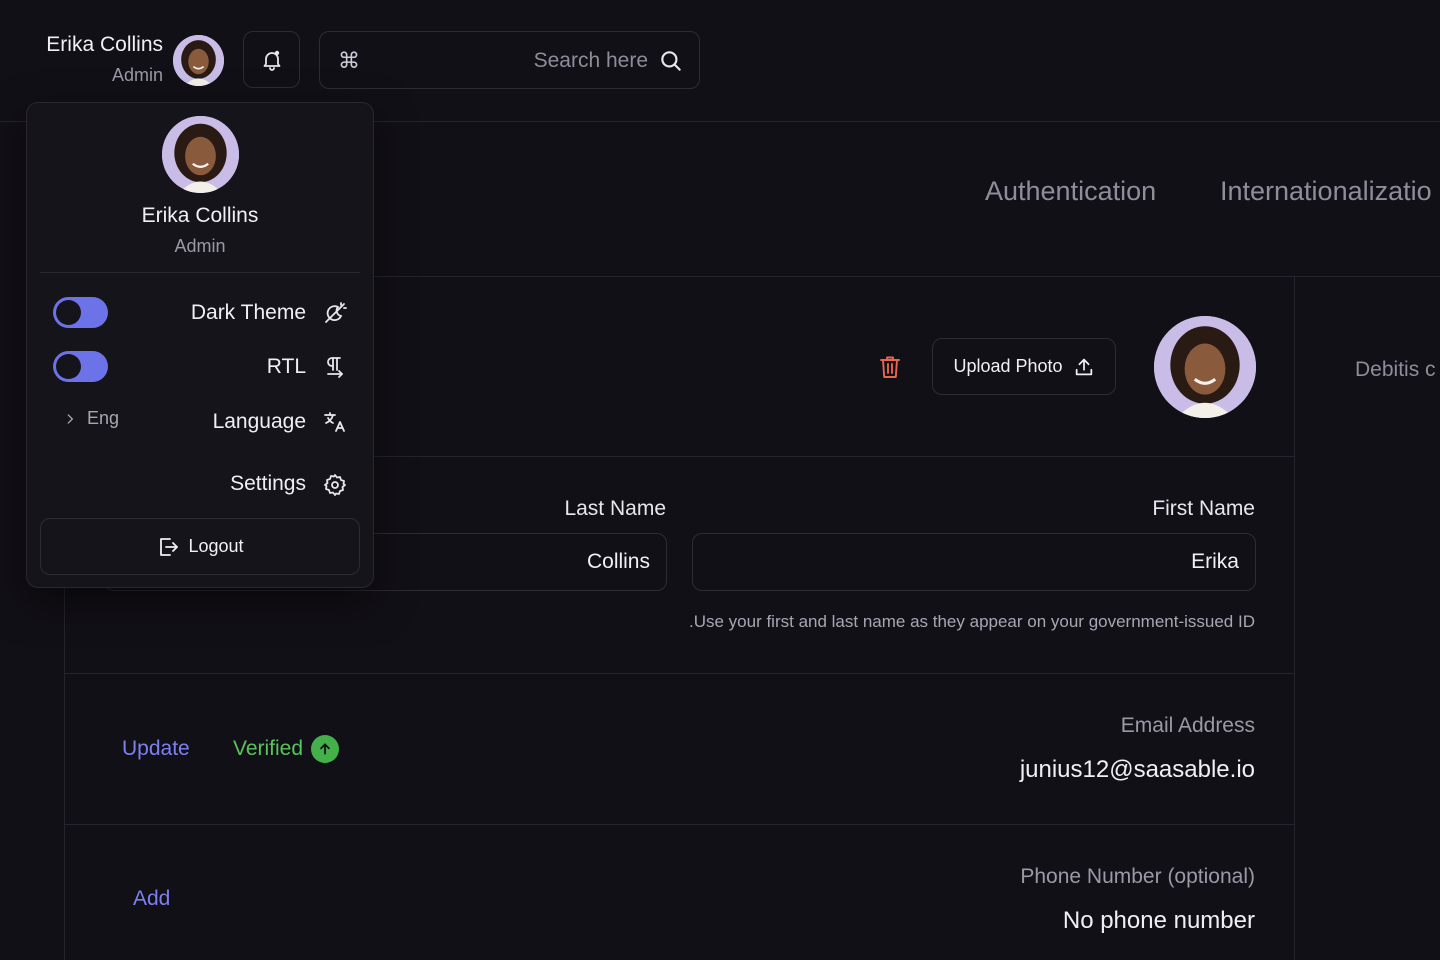 This screenshot has width=1440, height=960. I want to click on dropdown-user-role: Admin, so click(200, 246).